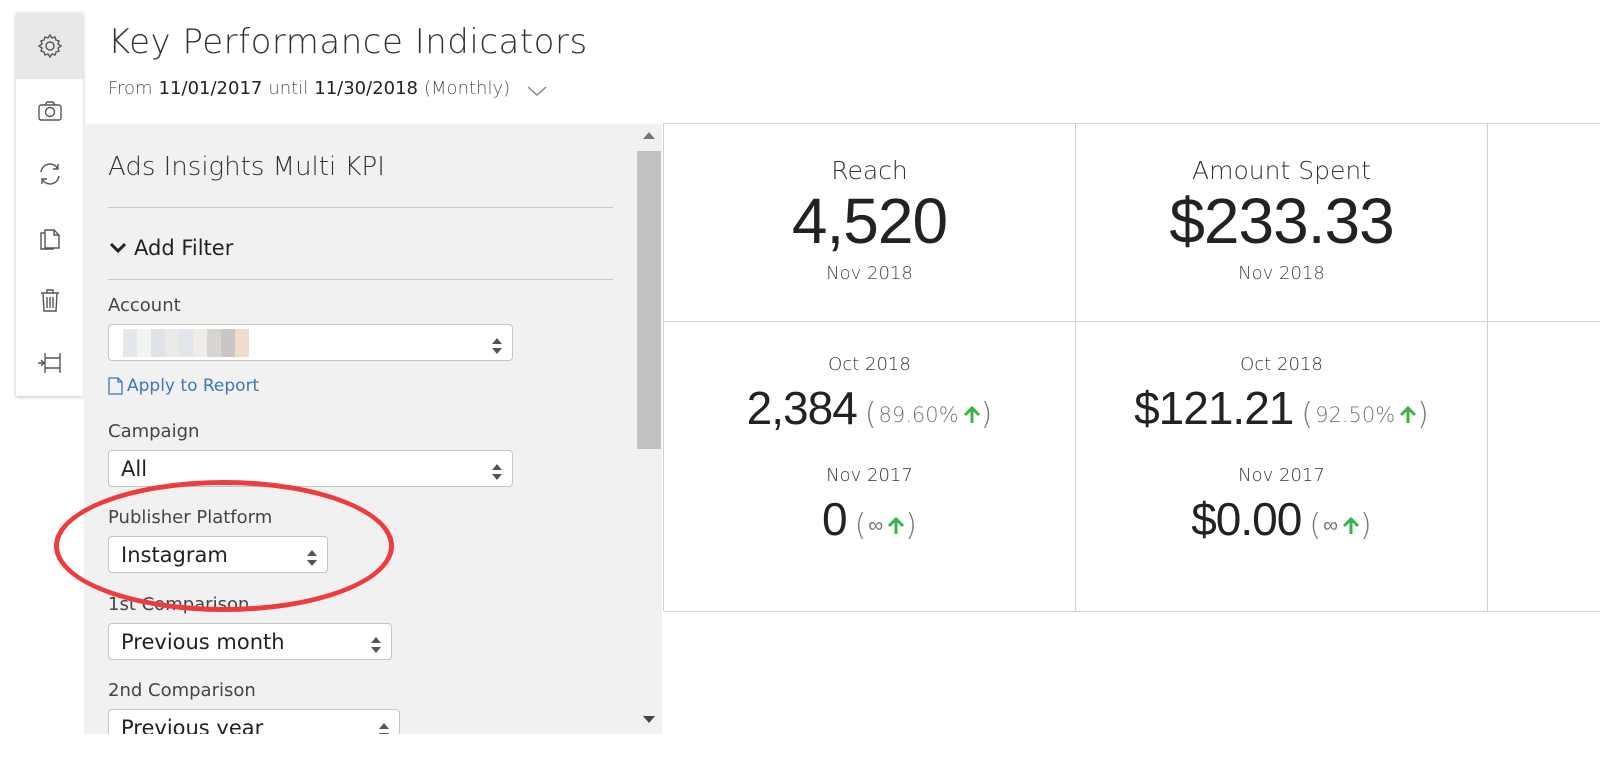 This screenshot has height=769, width=1600. I want to click on kpi-card-amount-spent: Amount Spent $233.33 Nov 2018, so click(1282, 223).